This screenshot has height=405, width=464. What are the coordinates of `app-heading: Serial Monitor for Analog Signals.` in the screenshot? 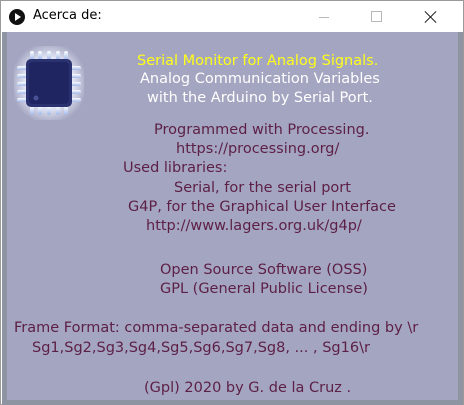 It's located at (258, 61).